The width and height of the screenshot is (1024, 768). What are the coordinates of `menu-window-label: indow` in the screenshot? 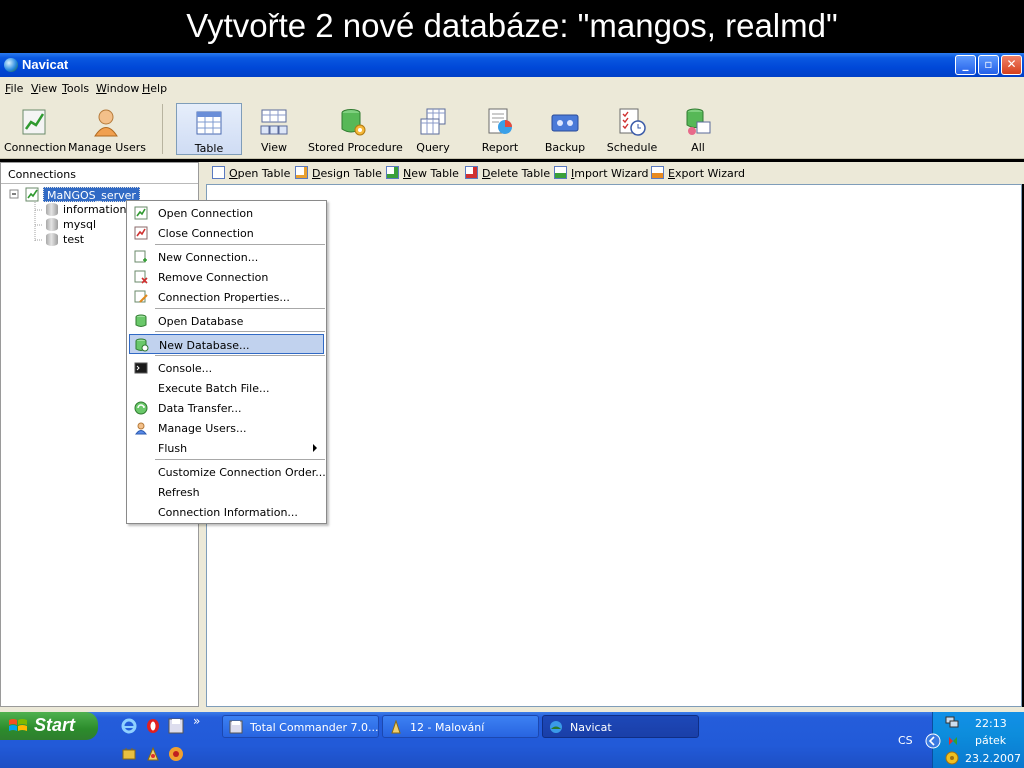 It's located at (123, 88).